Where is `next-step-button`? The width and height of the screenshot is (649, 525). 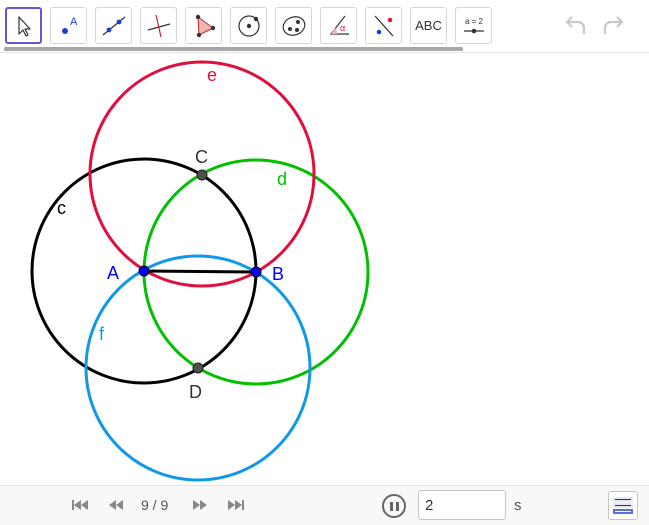 next-step-button is located at coordinates (200, 505).